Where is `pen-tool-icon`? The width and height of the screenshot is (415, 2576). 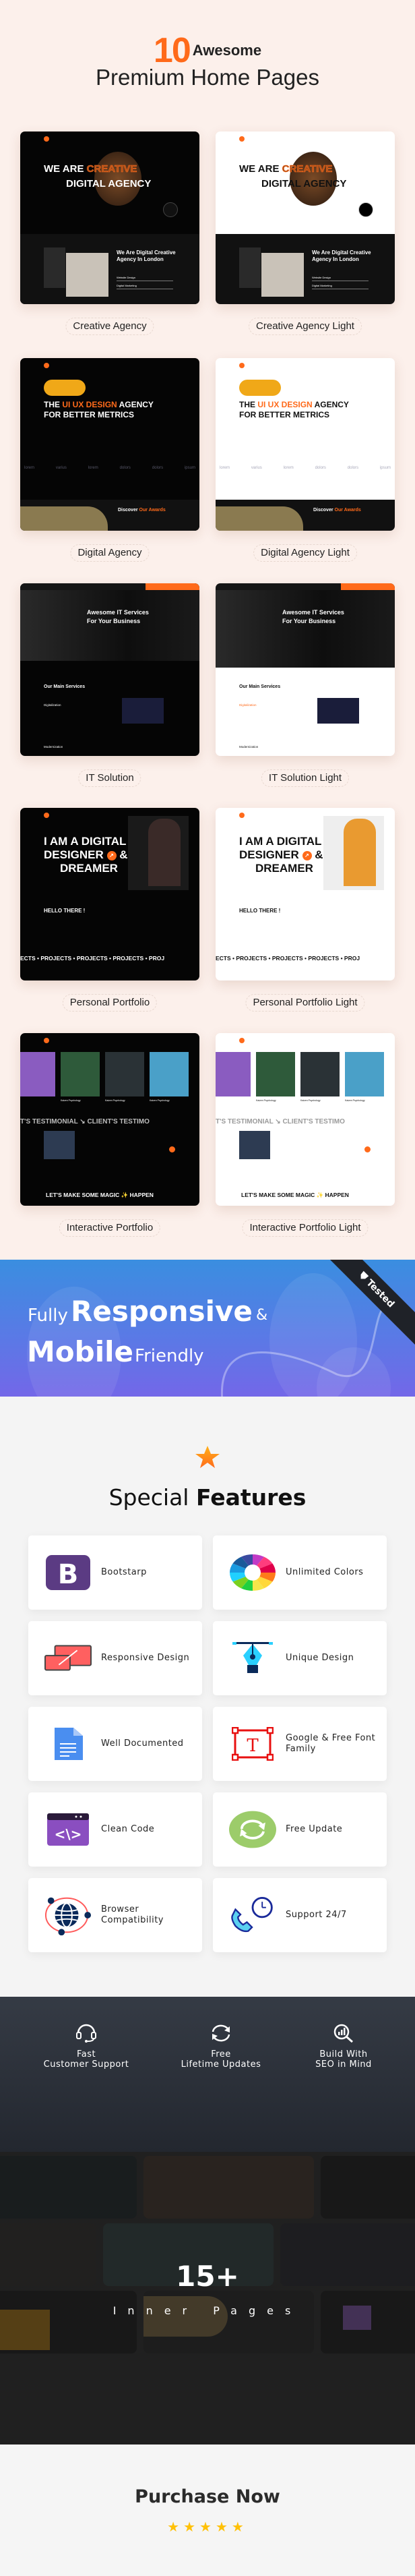 pen-tool-icon is located at coordinates (252, 1658).